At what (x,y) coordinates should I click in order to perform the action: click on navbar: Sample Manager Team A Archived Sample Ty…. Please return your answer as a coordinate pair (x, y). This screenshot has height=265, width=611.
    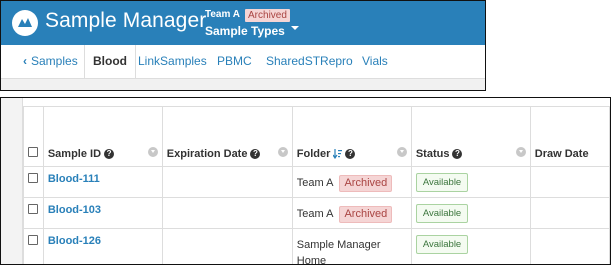
    Looking at the image, I should click on (243, 23).